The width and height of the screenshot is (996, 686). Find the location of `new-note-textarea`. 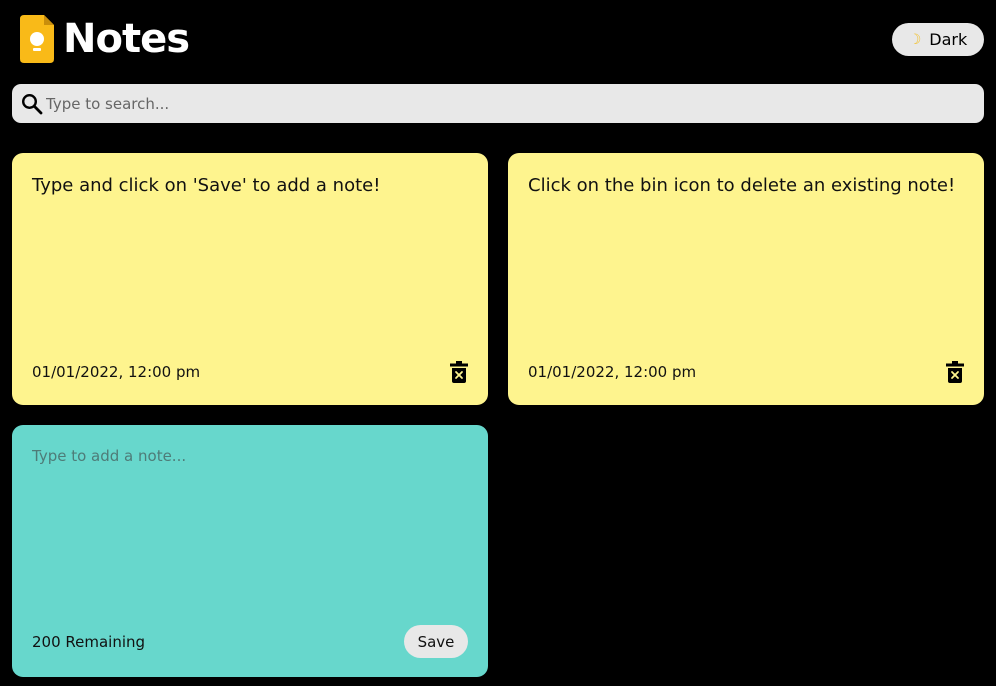

new-note-textarea is located at coordinates (250, 526).